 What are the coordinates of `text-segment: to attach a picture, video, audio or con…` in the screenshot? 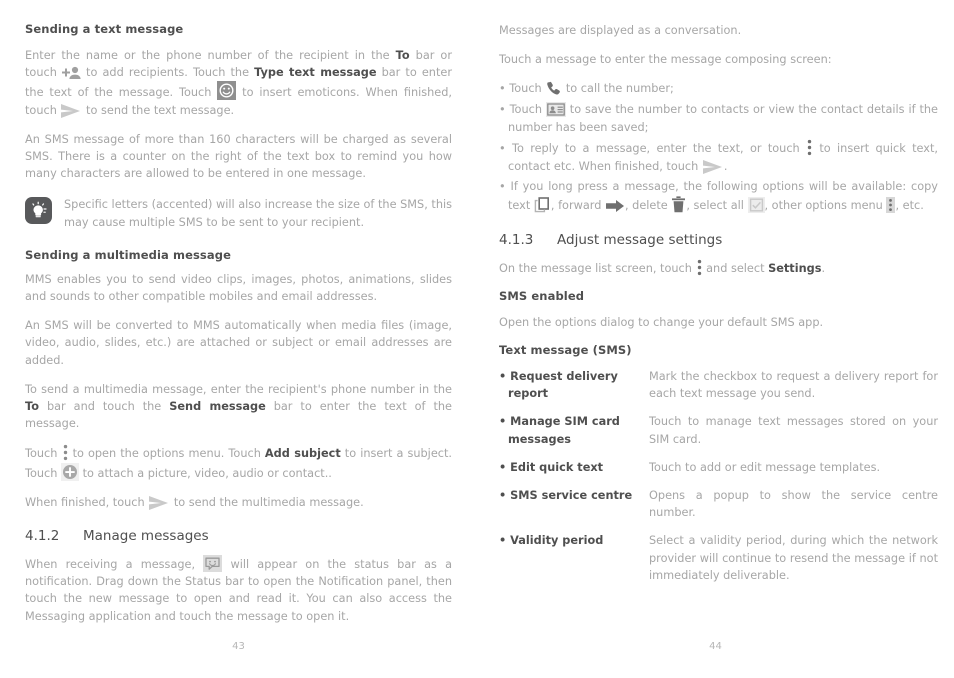 It's located at (205, 473).